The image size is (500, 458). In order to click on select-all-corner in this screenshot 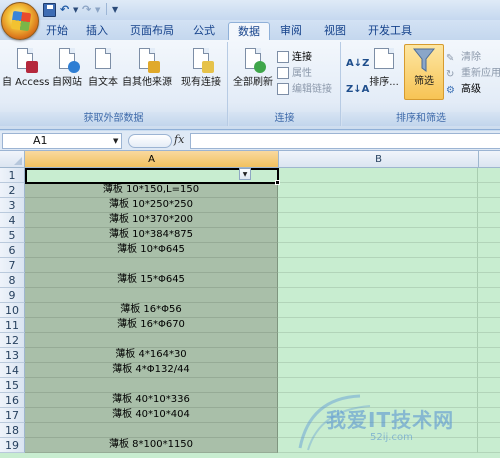, I will do `click(12, 159)`.